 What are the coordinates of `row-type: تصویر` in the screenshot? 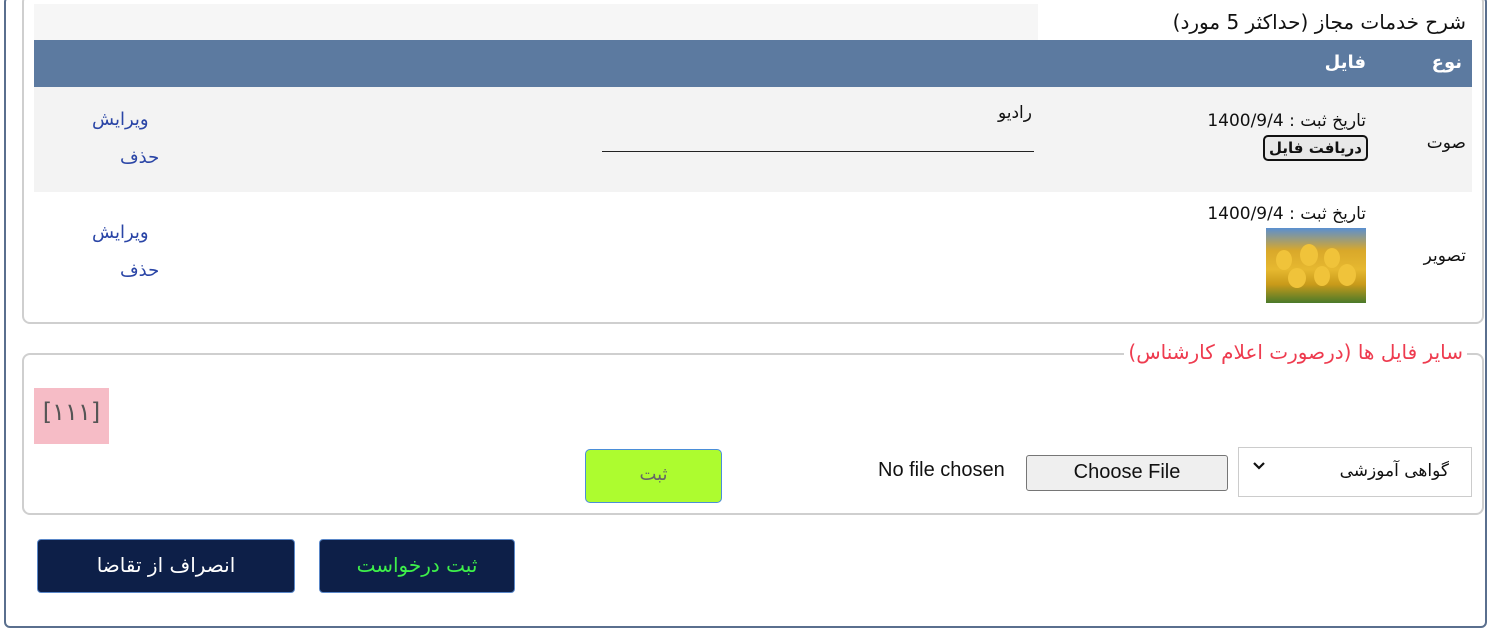 It's located at (1444, 256).